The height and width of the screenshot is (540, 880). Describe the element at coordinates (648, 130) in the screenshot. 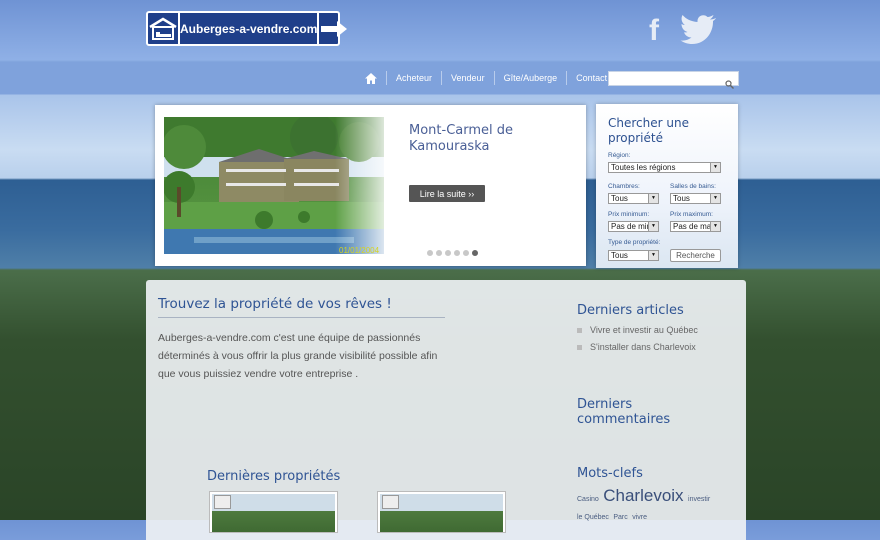

I see `panel-title: Chercher une propriété` at that location.